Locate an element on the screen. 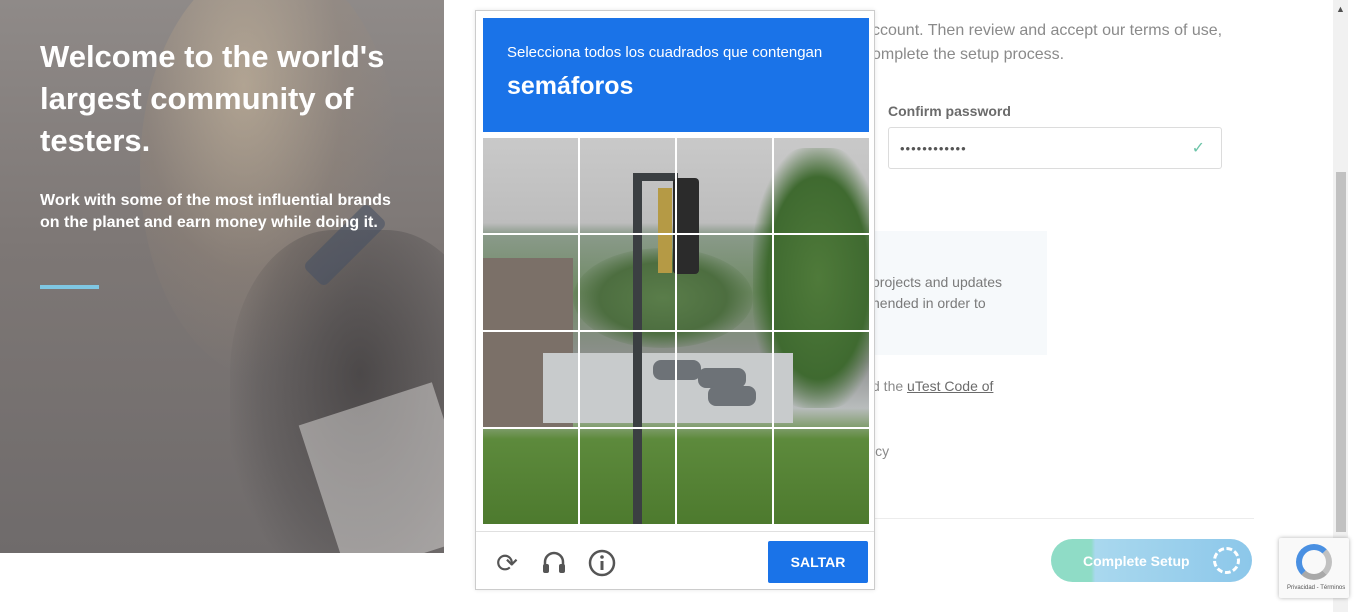 The image size is (1366, 612). reload-icon: ⟳ is located at coordinates (507, 563).